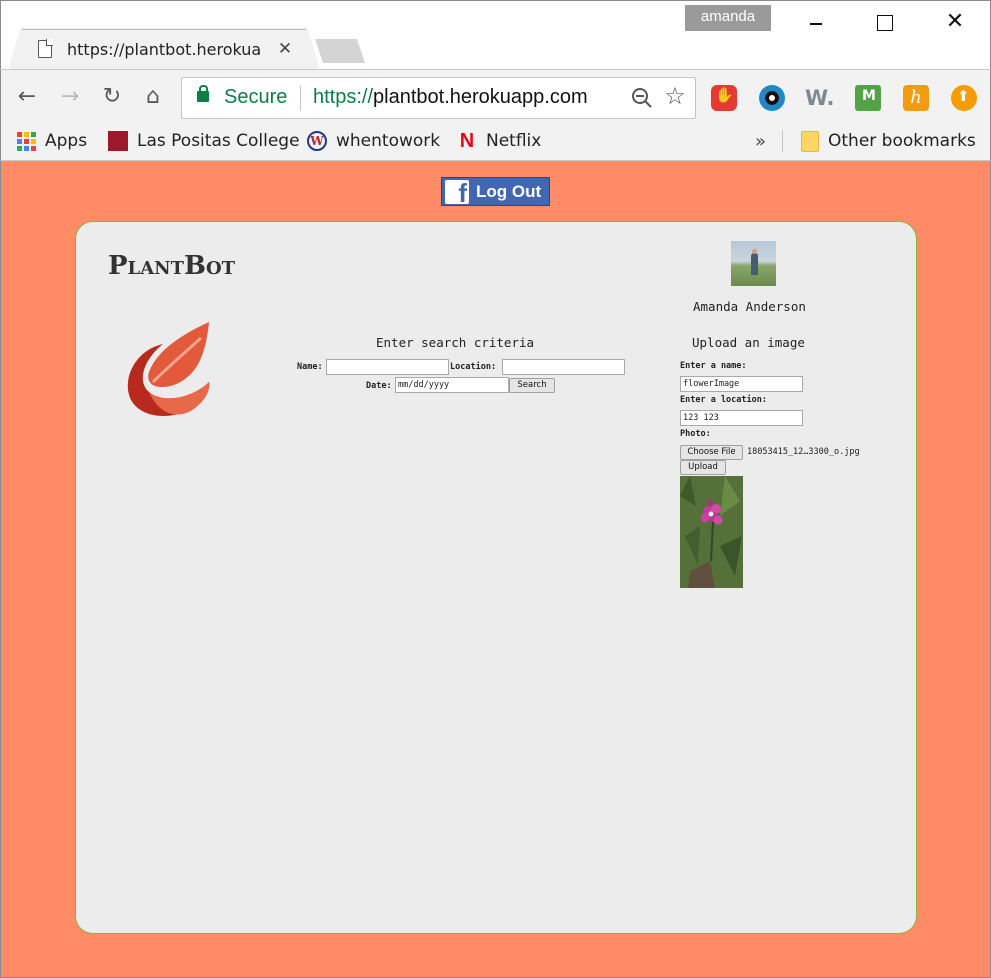 This screenshot has width=991, height=978. I want to click on eye-extension-icon, so click(772, 98).